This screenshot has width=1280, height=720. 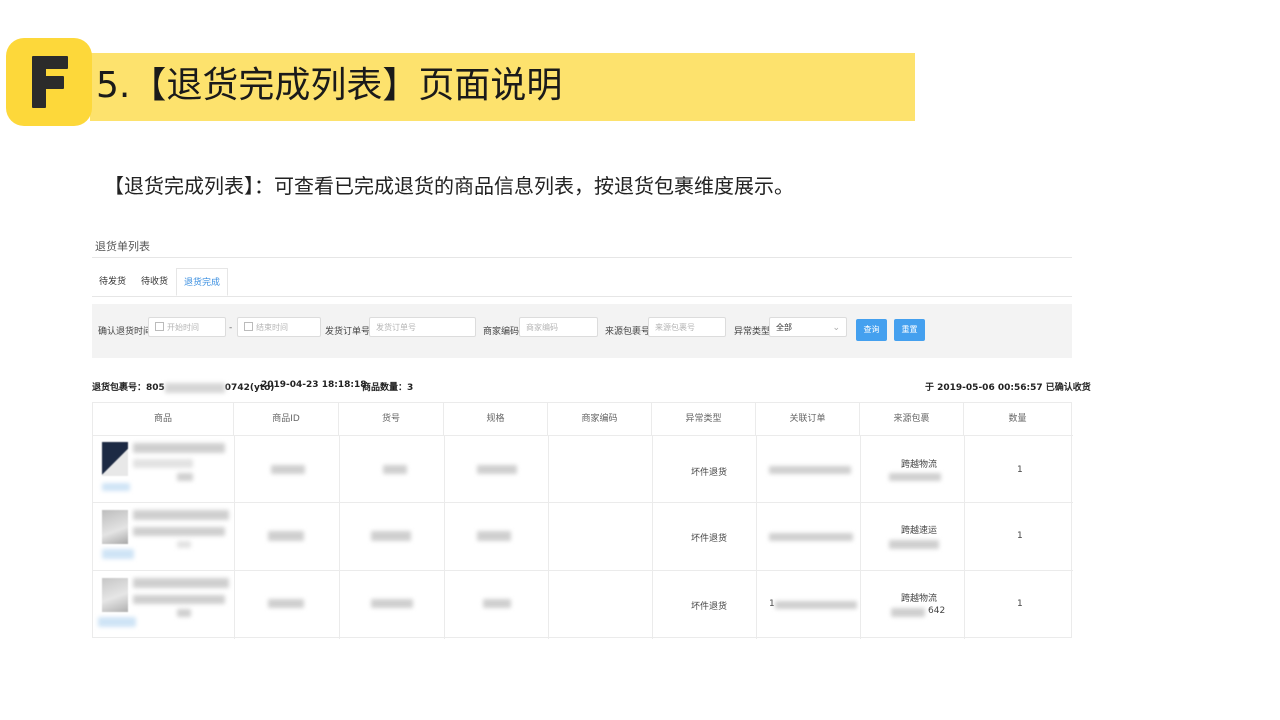 I want to click on col-header-sku: 货号, so click(x=391, y=419).